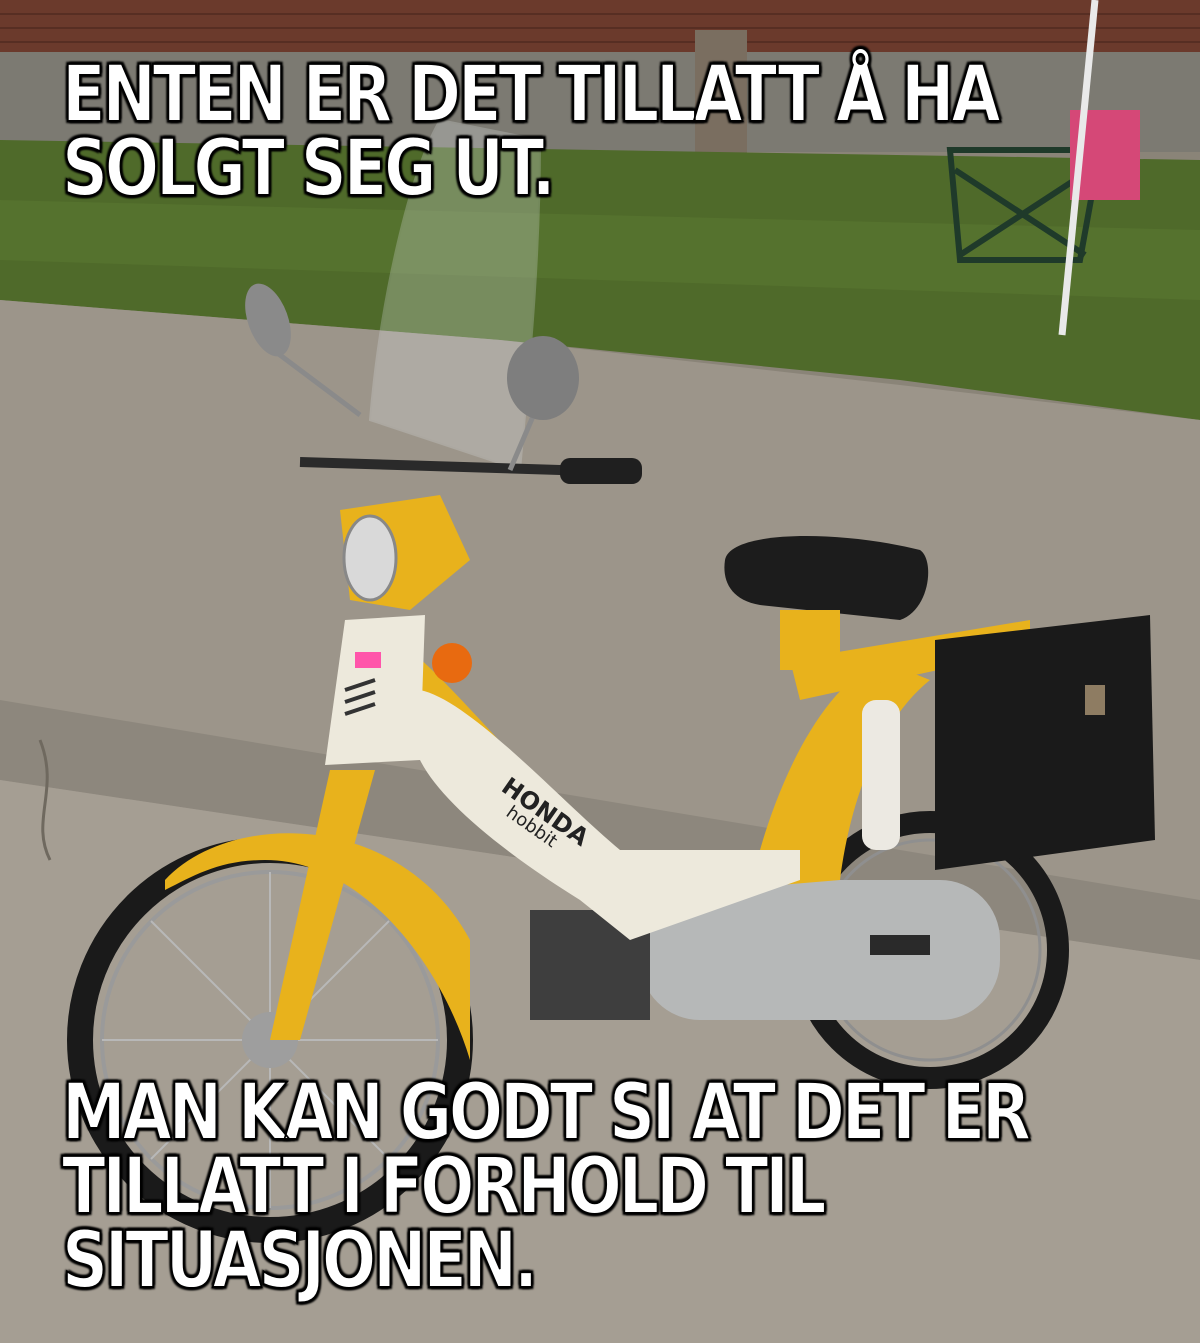 The image size is (1200, 1343). I want to click on top-caption-line: ENTEN ER DET TILLATT Å HA, so click(531, 95).